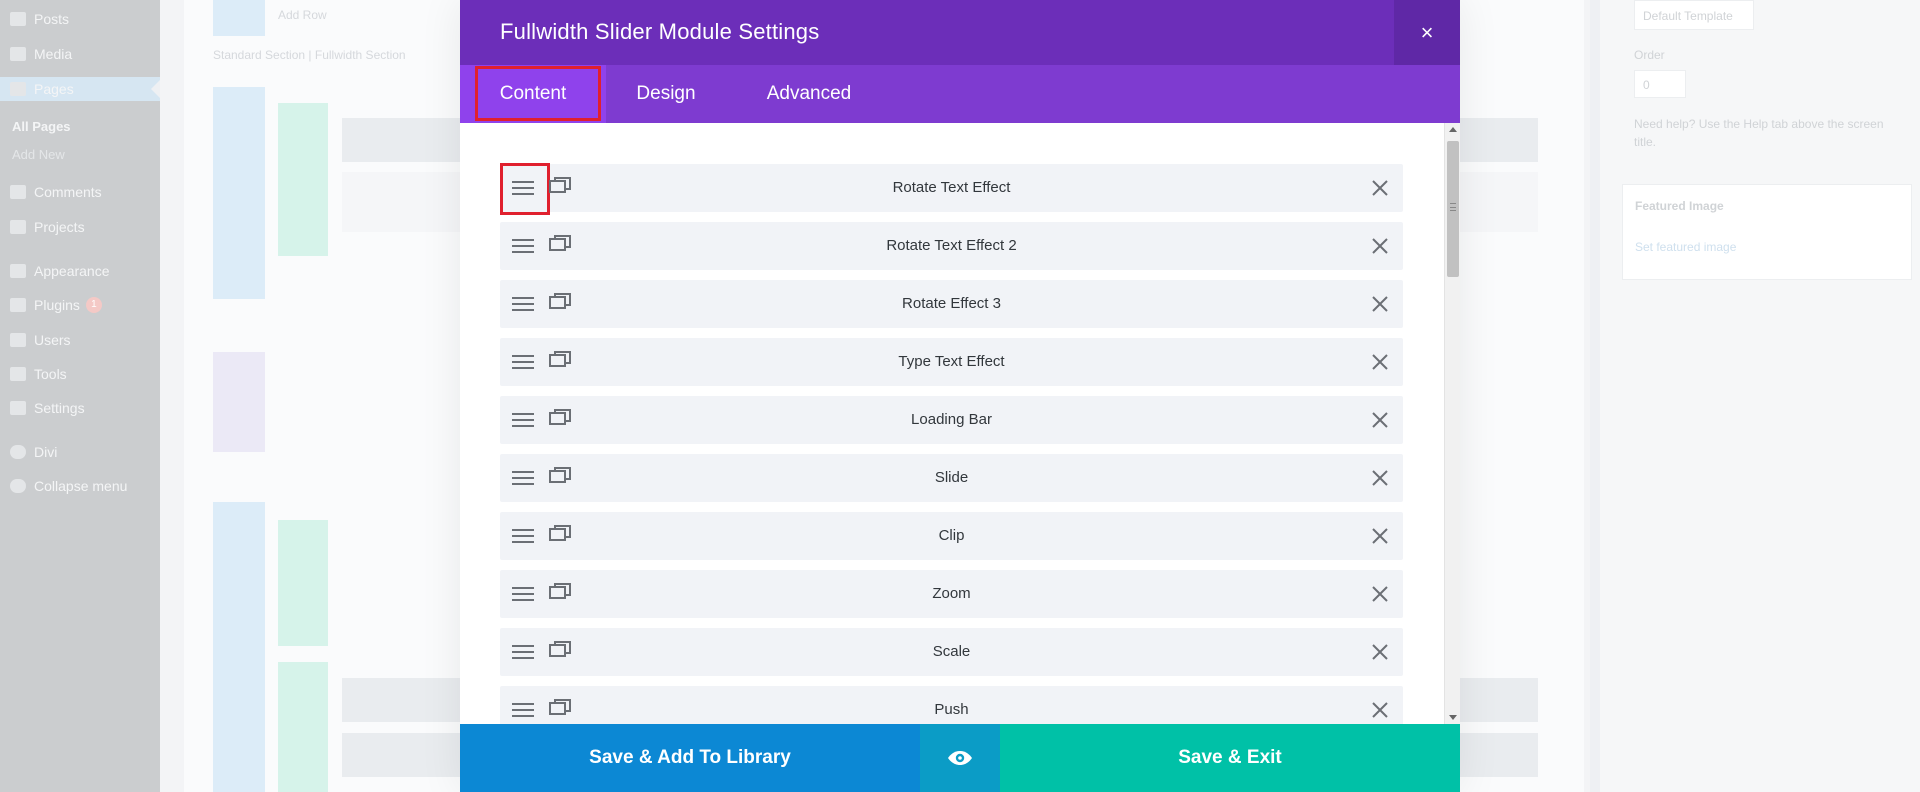 The height and width of the screenshot is (792, 1920). Describe the element at coordinates (68, 486) in the screenshot. I see `sidebar-collapse-menu: Collapse menu` at that location.